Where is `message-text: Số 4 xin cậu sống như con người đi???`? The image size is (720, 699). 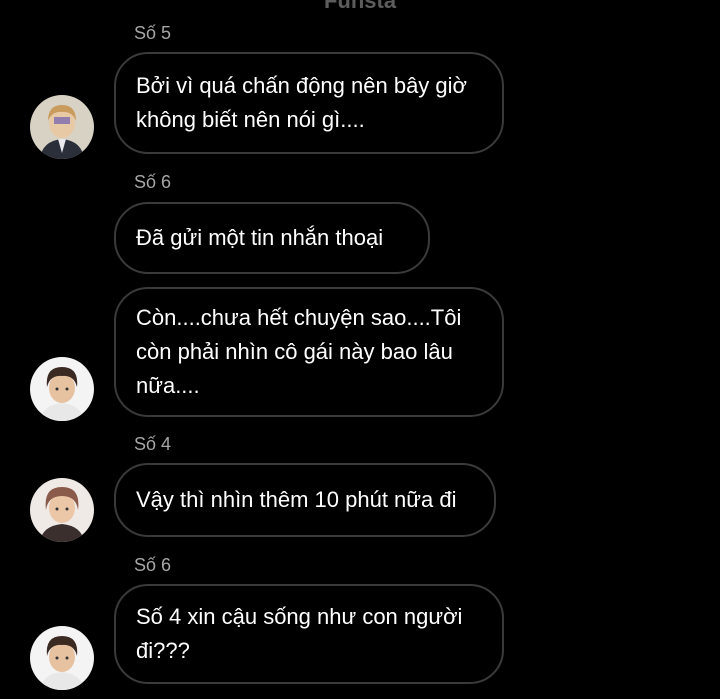
message-text: Số 4 xin cậu sống như con người đi??? is located at coordinates (299, 633).